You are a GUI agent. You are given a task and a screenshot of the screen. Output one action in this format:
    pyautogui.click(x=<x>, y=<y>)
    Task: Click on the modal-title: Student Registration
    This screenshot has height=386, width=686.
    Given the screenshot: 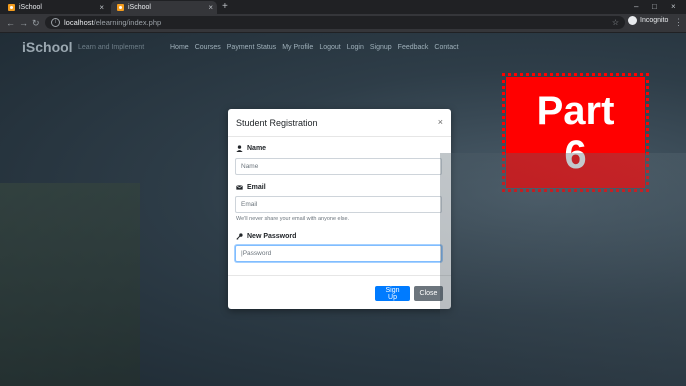 What is the action you would take?
    pyautogui.click(x=277, y=123)
    